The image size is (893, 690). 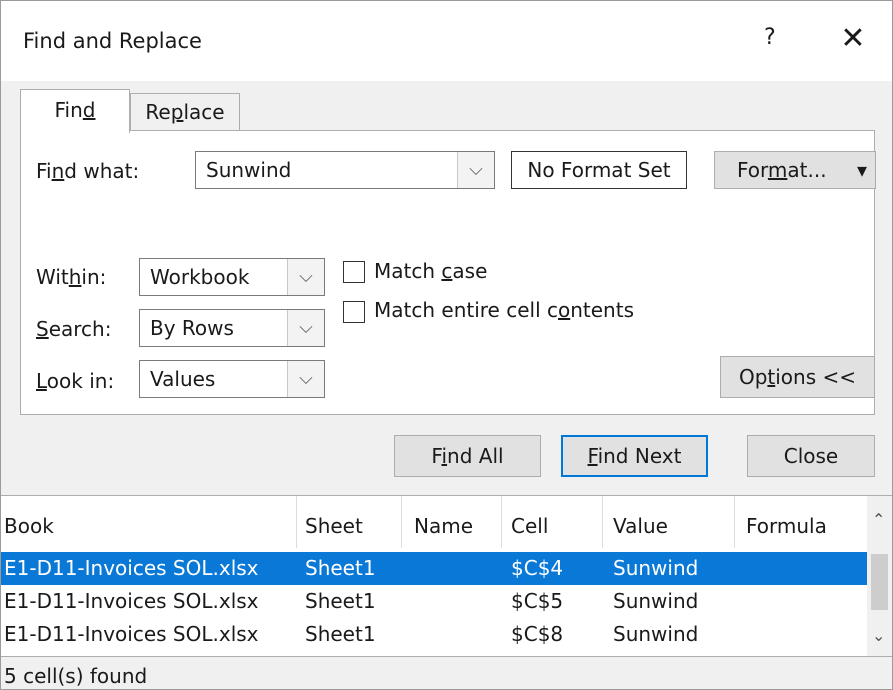 I want to click on status-text: 5 cell(s) found, so click(x=76, y=676).